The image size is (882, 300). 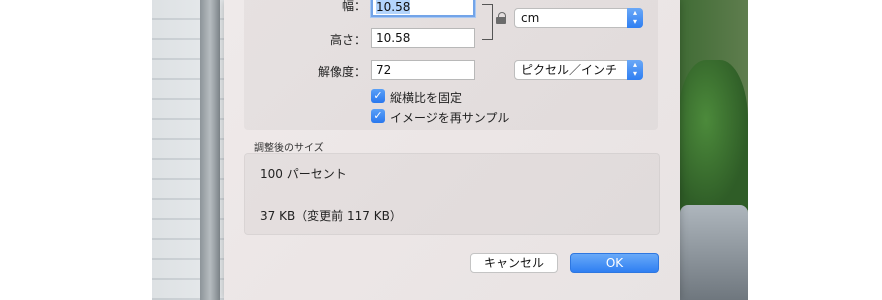 I want to click on result-filesize: 37 KB（変更前 117 KB）, so click(x=331, y=216).